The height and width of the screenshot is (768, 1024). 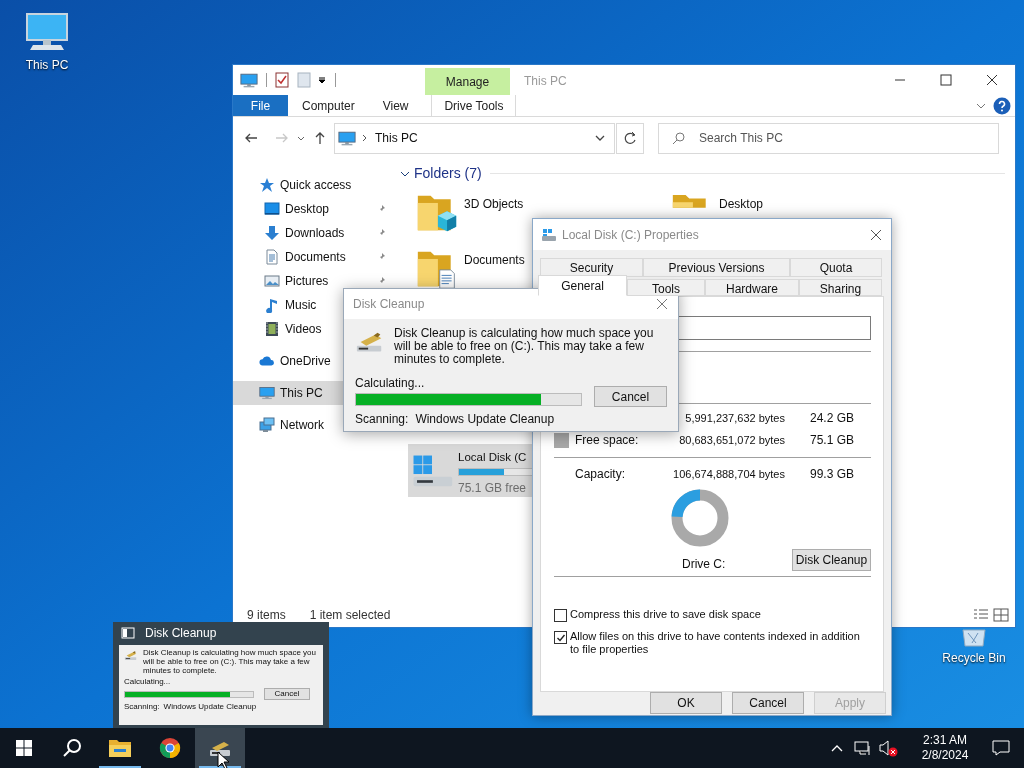 What do you see at coordinates (448, 173) in the screenshot?
I see `group-header: Folders (7)` at bounding box center [448, 173].